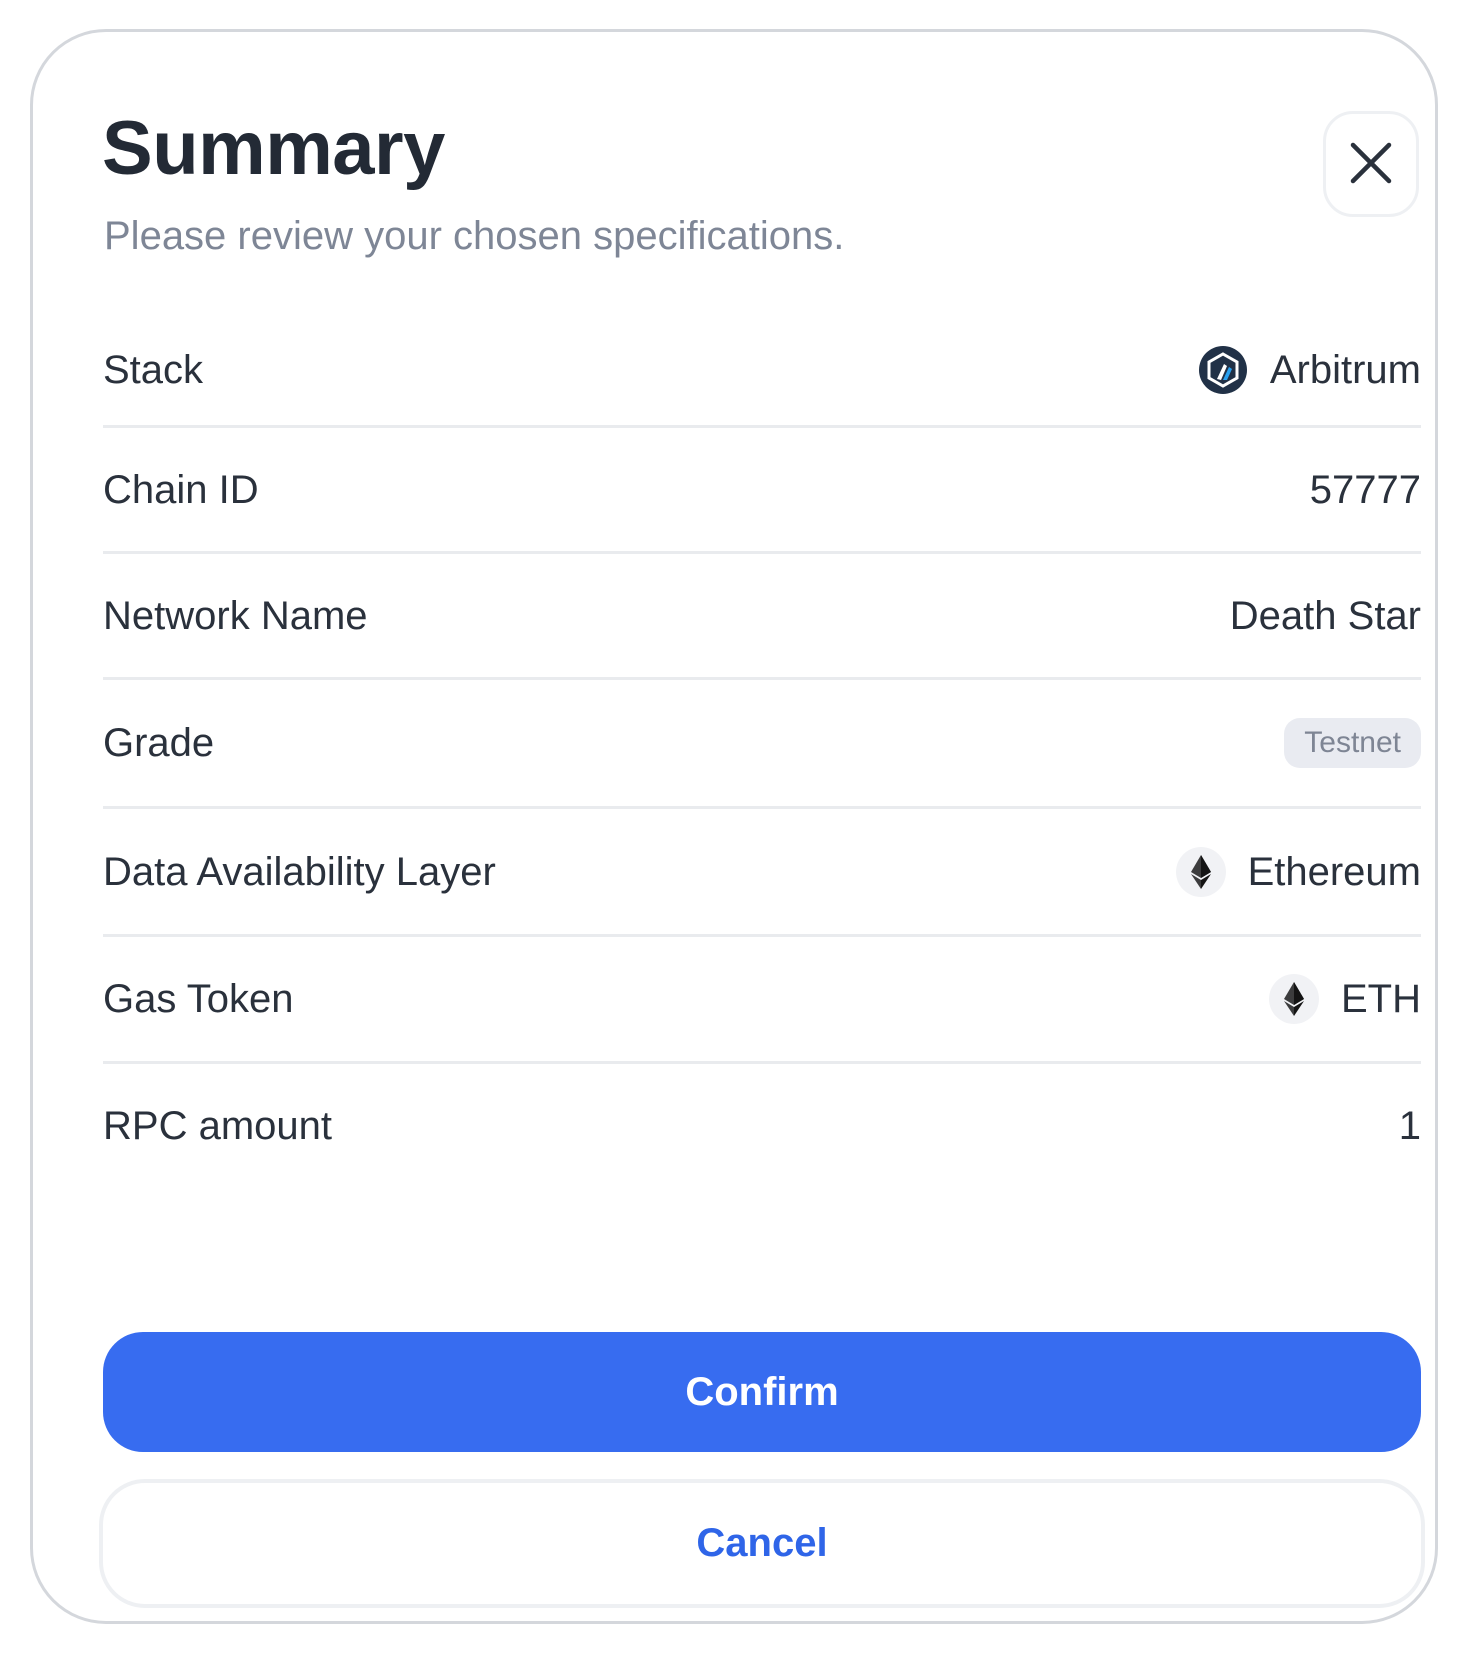  Describe the element at coordinates (1223, 370) in the screenshot. I see `arbitrum-logo-icon` at that location.